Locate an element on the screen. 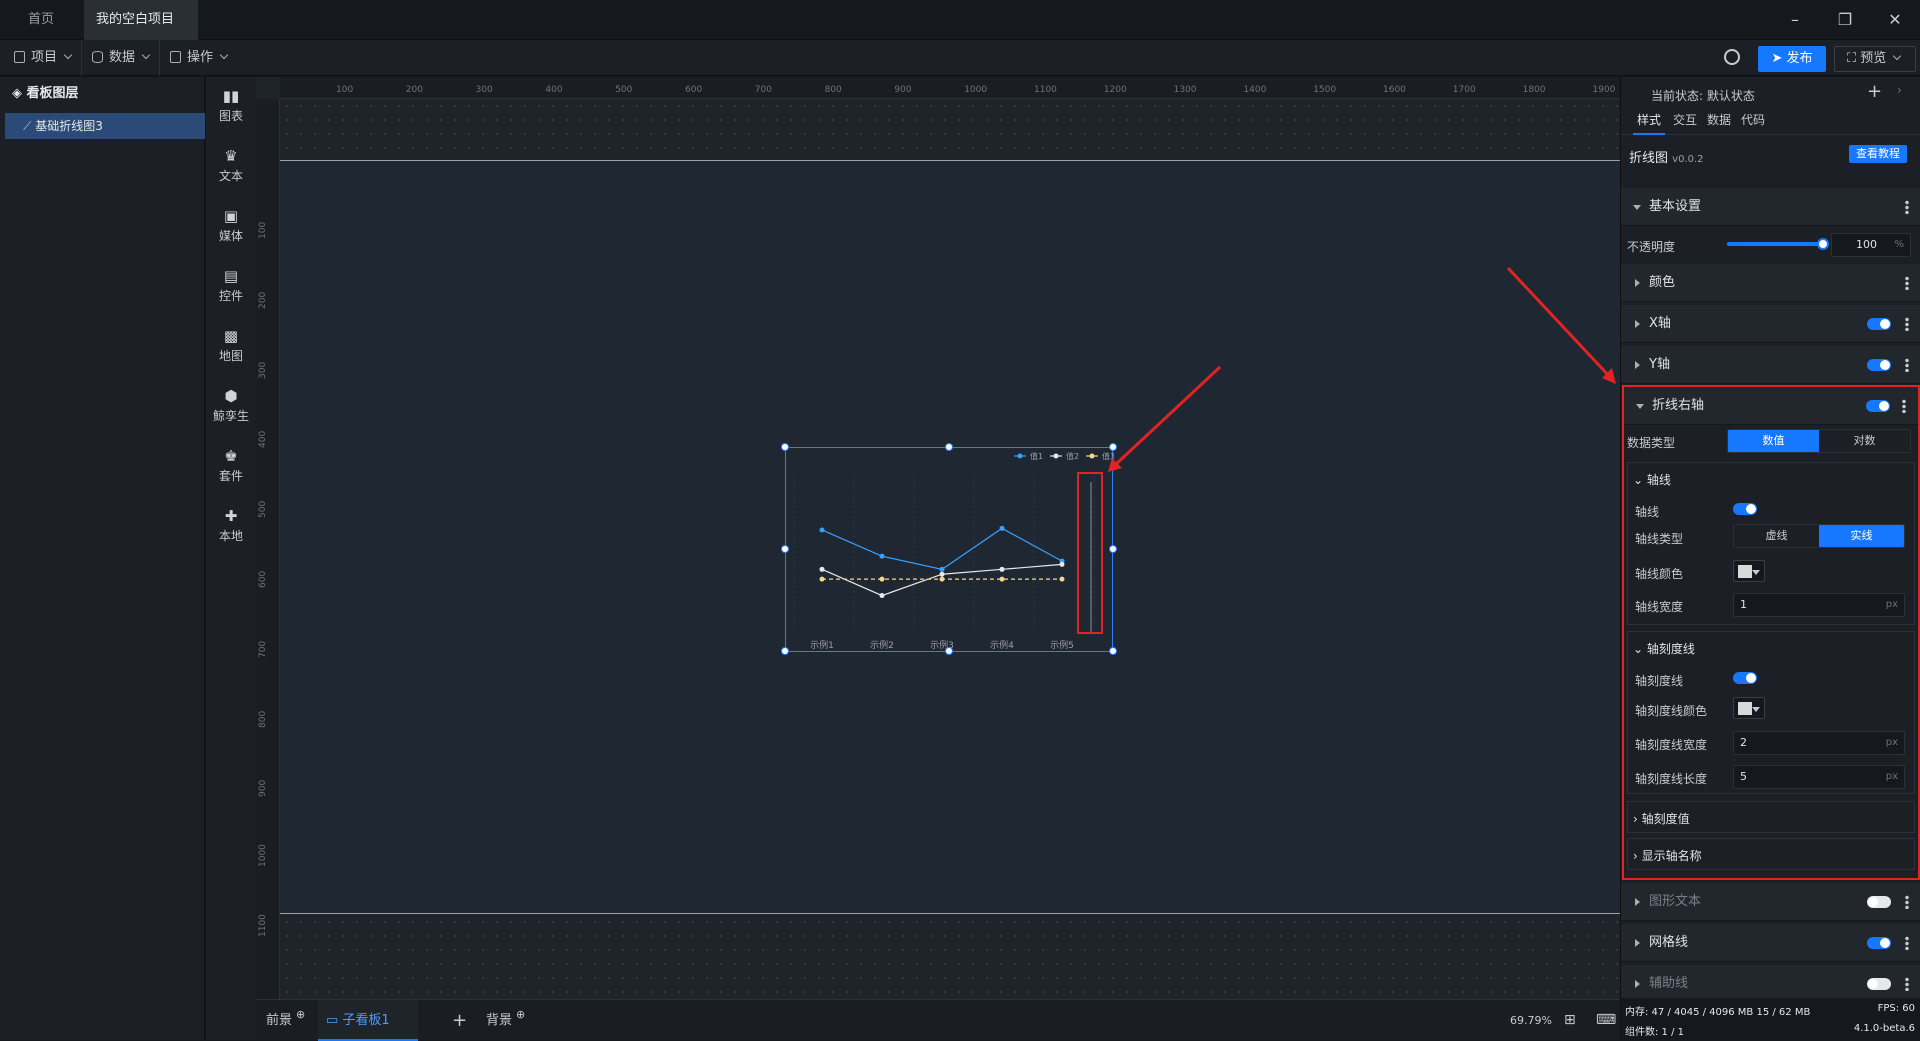  section-yaxis: Y轴 is located at coordinates (1770, 365).